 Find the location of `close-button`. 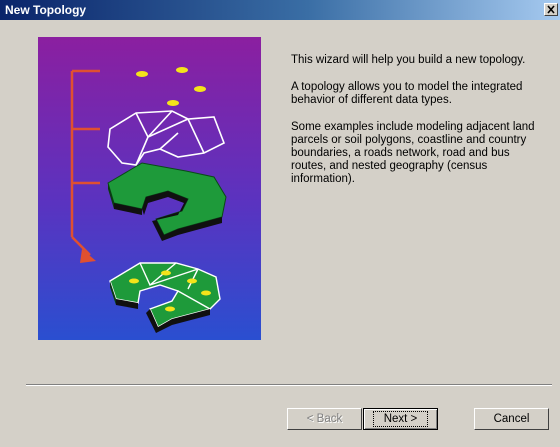

close-button is located at coordinates (551, 9).